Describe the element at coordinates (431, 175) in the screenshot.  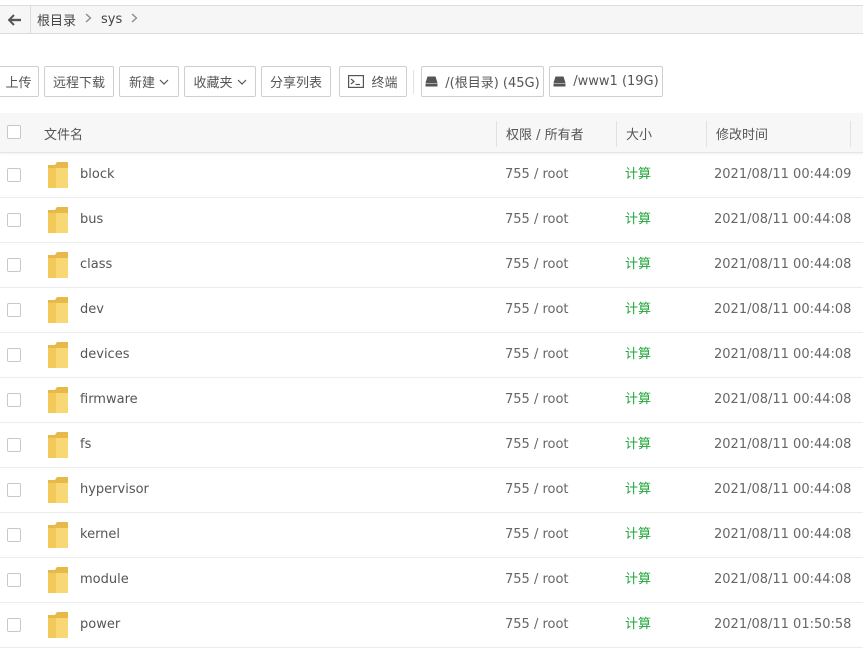
I see `table-row: block 755 / root 计算 2021/08/11 00:44:09` at that location.